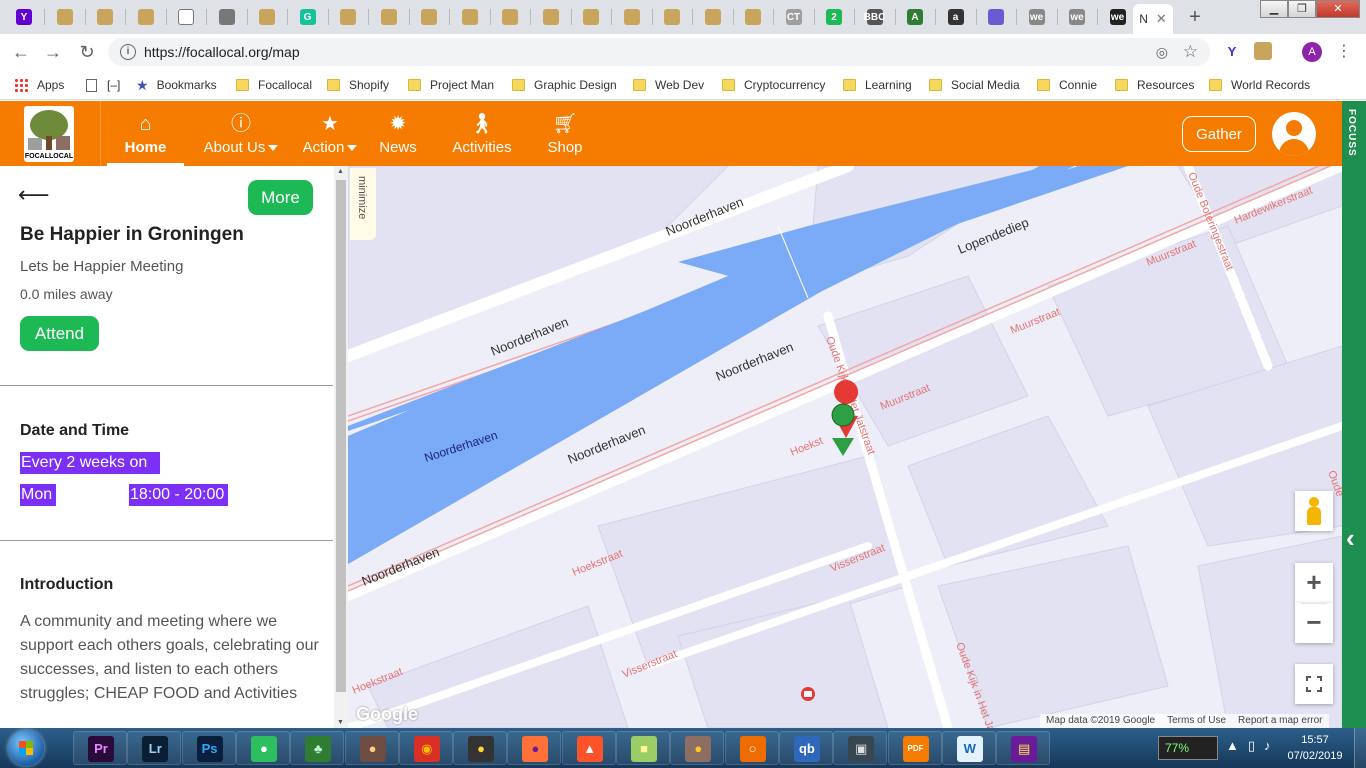  What do you see at coordinates (1023, 748) in the screenshot?
I see `taskbar-app-button: ▤` at bounding box center [1023, 748].